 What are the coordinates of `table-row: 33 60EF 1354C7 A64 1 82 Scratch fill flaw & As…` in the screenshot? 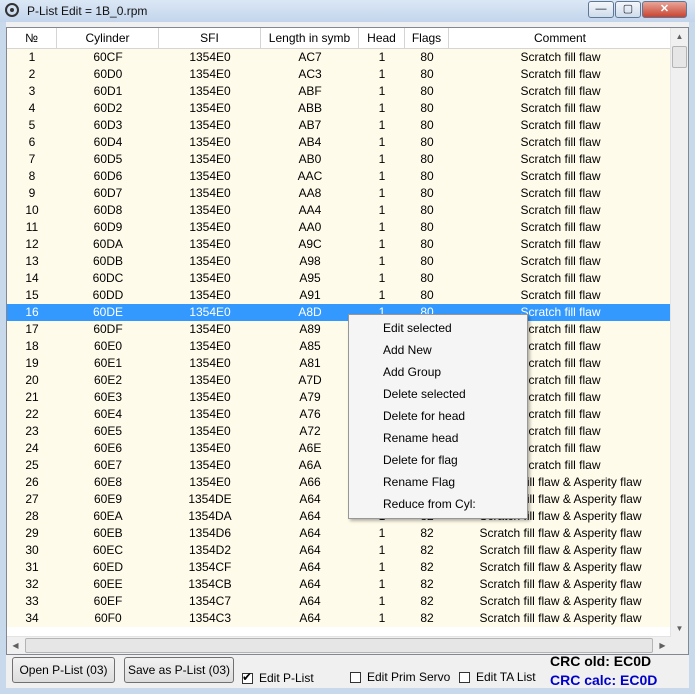 It's located at (339, 601).